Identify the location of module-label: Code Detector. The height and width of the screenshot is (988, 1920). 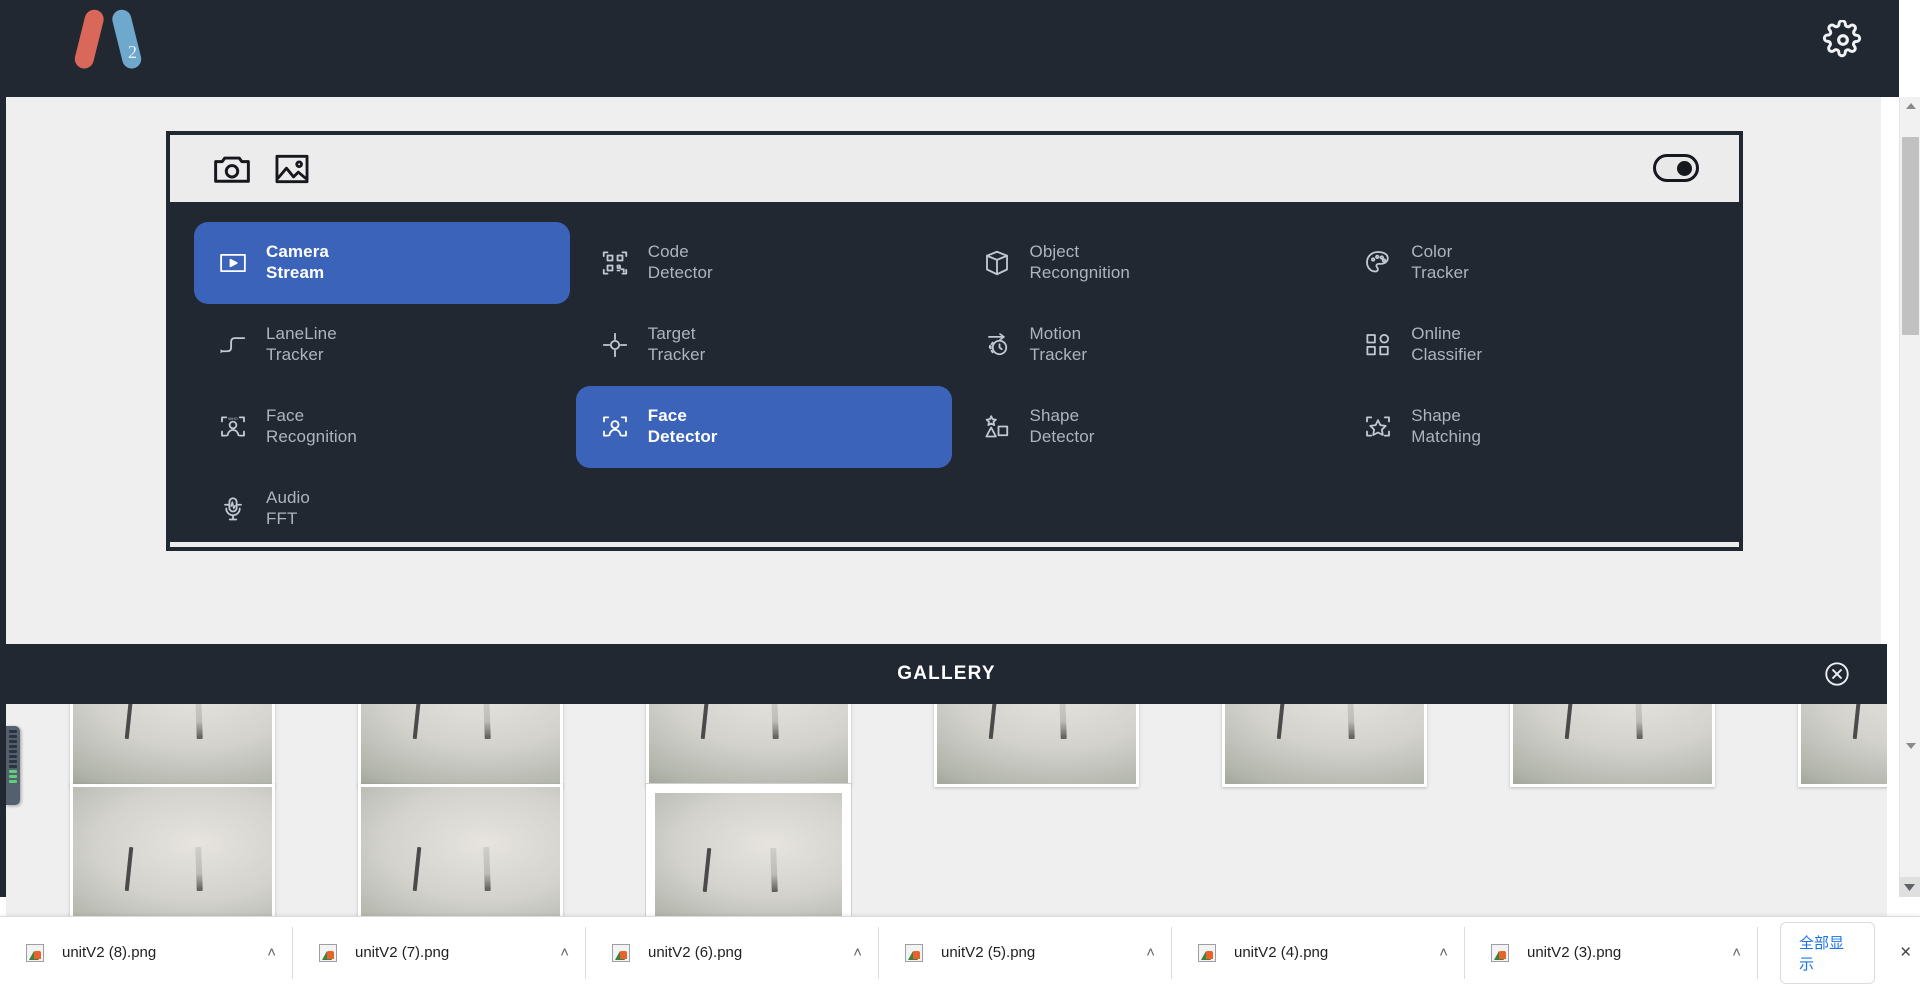
(680, 262).